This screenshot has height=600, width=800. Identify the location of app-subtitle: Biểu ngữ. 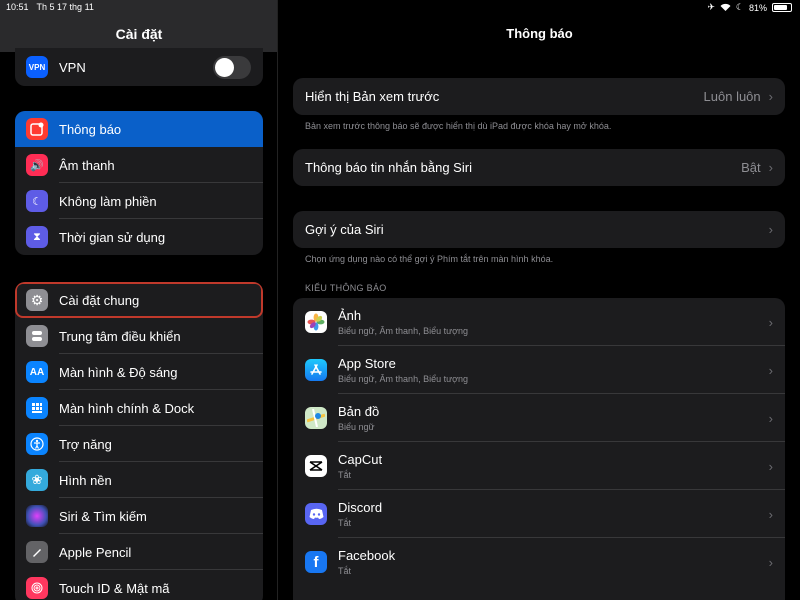
(356, 427).